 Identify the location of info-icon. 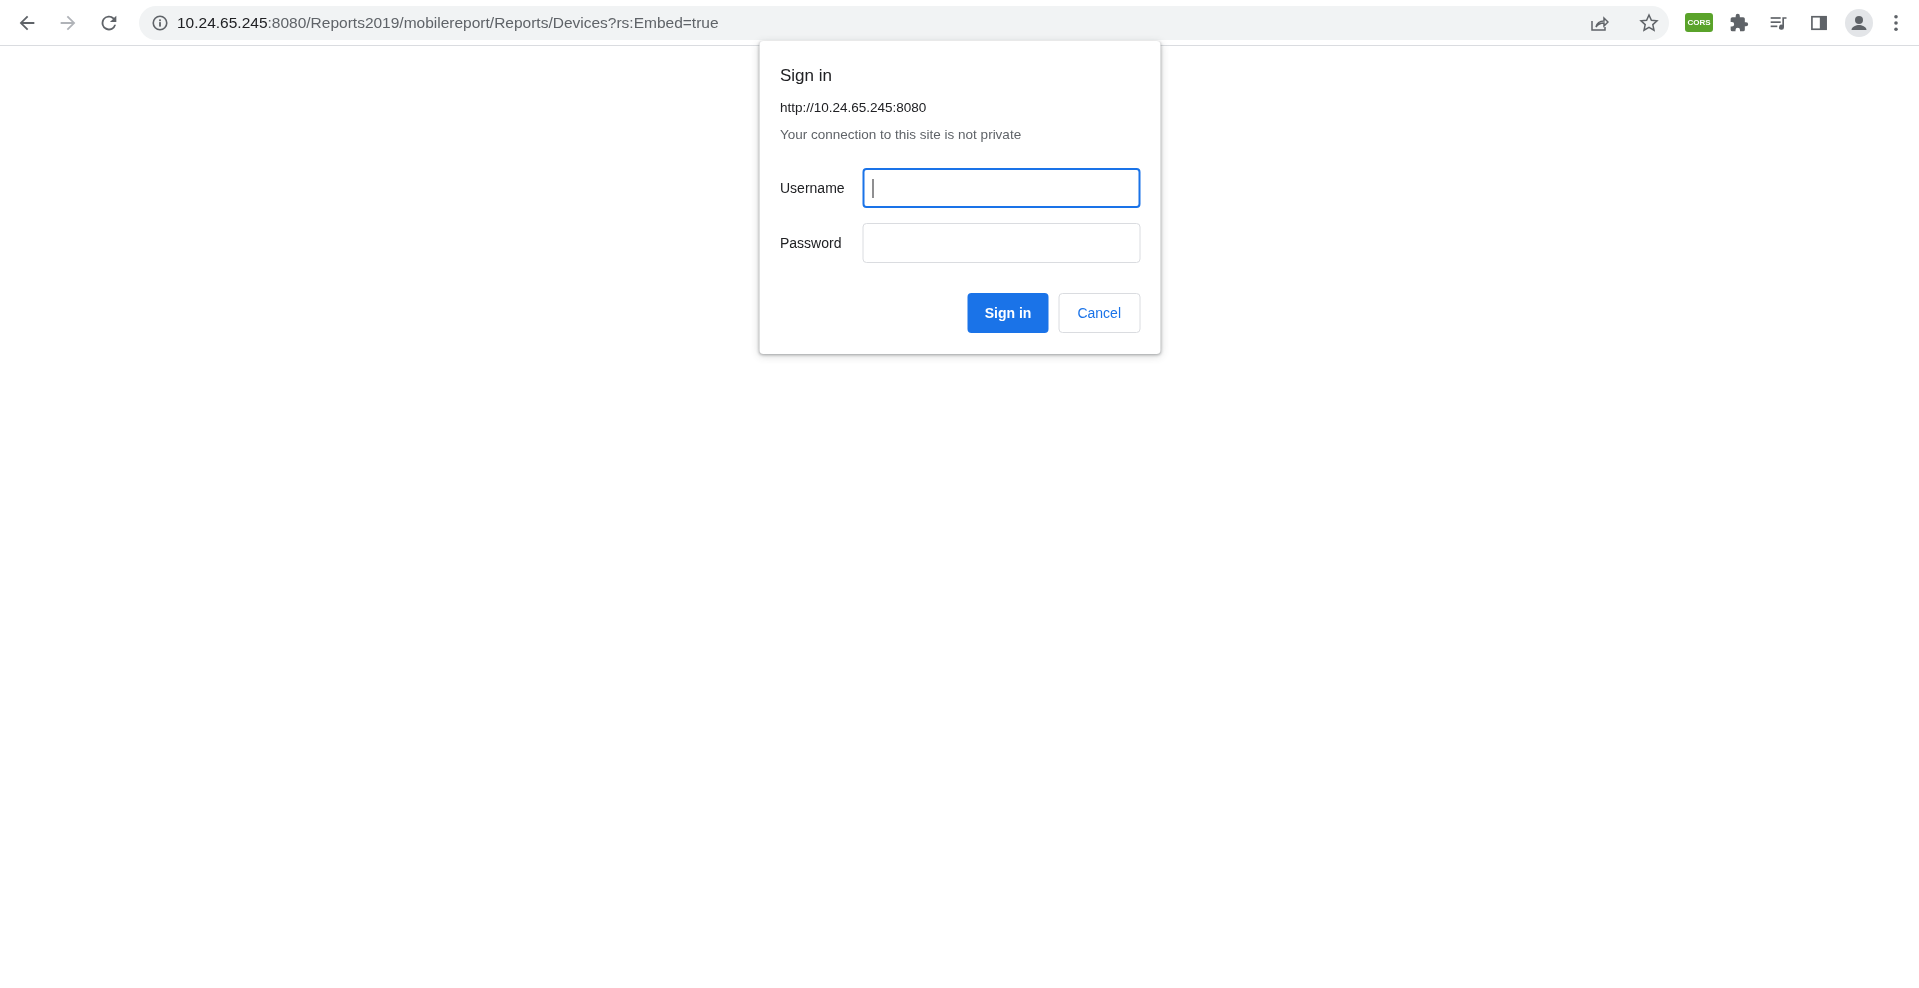
(160, 22).